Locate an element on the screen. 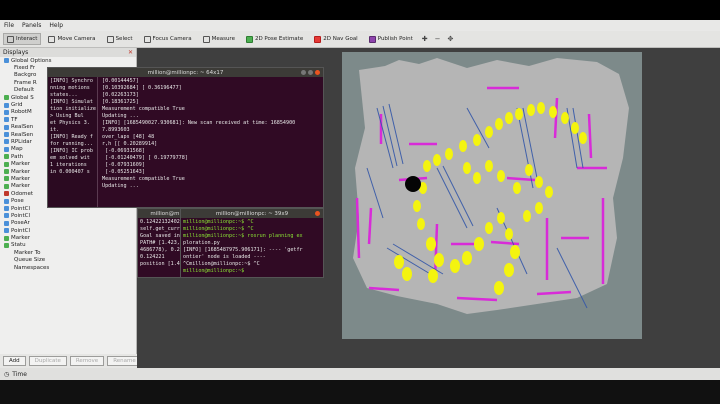 This screenshot has height=404, width=720. remove-display-button: Remove is located at coordinates (87, 361).